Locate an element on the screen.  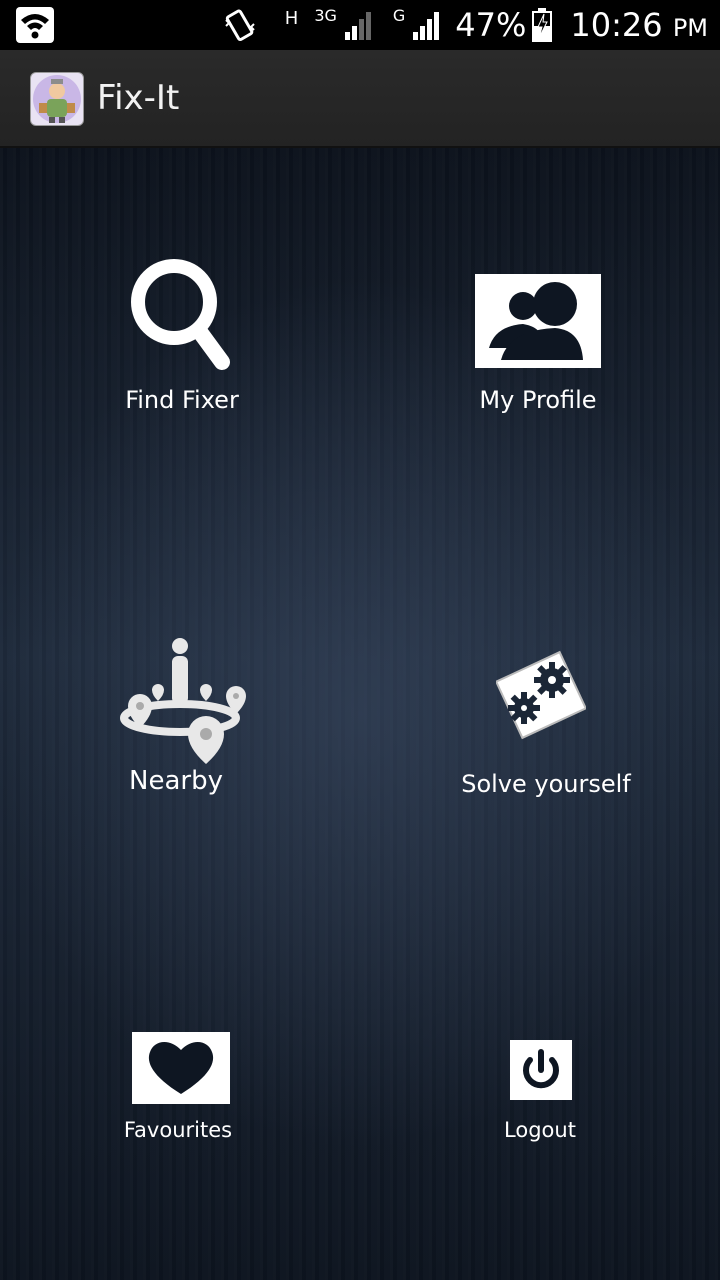
network-h-label: H is located at coordinates (291, 18).